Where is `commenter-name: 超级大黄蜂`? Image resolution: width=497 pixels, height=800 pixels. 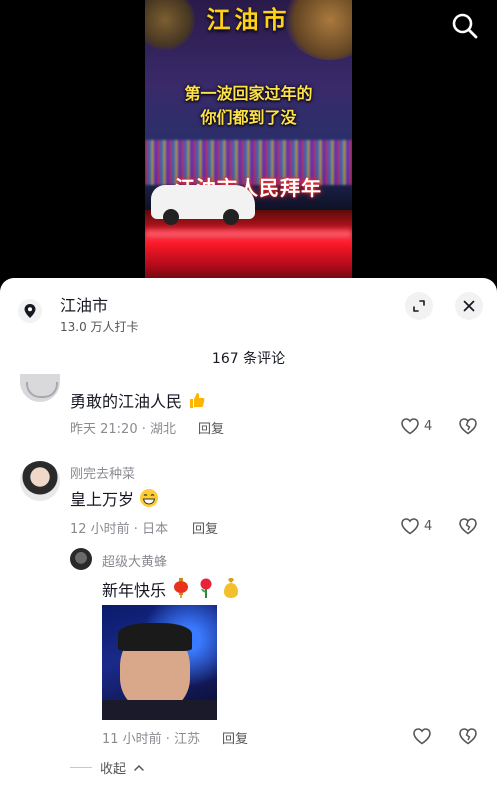 commenter-name: 超级大黄蜂 is located at coordinates (134, 560).